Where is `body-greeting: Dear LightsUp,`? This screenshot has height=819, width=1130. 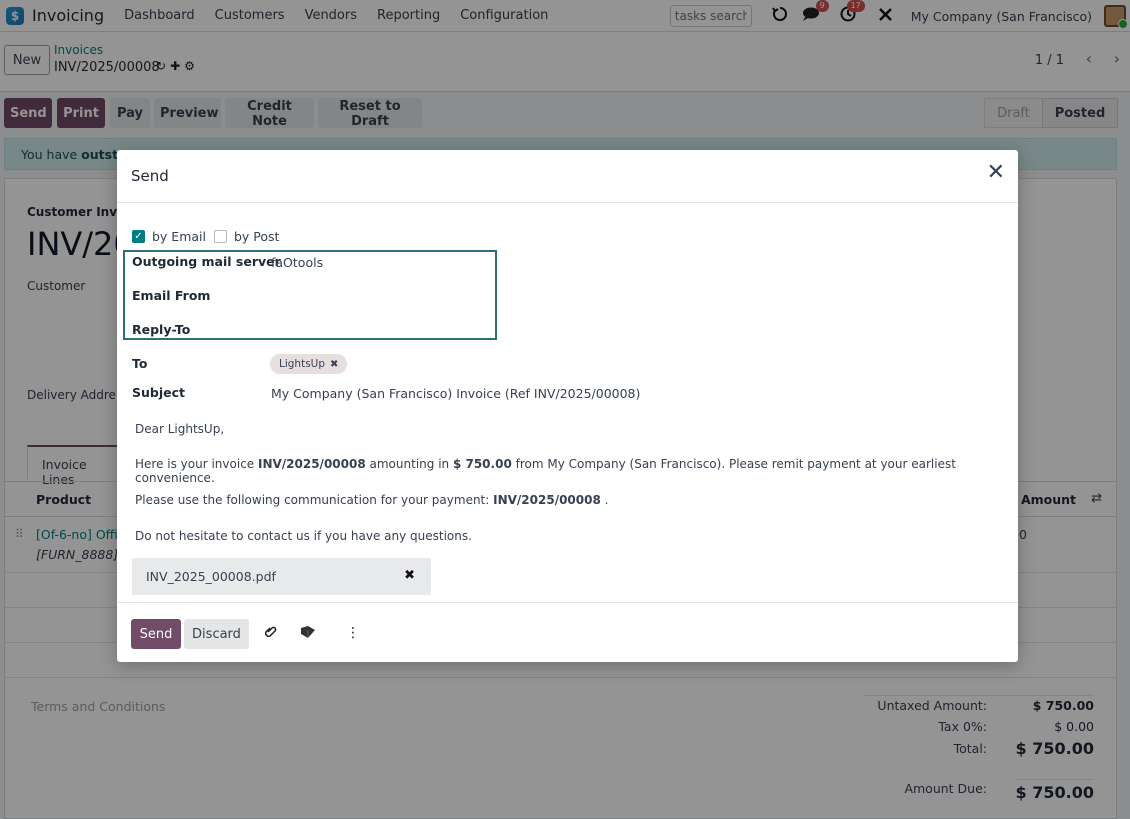
body-greeting: Dear LightsUp, is located at coordinates (180, 429).